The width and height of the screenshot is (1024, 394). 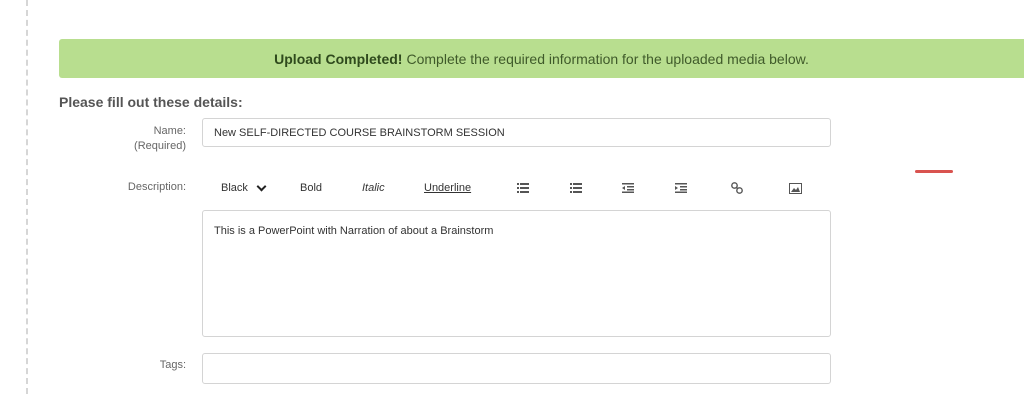 What do you see at coordinates (156, 187) in the screenshot?
I see `description-label: Description:` at bounding box center [156, 187].